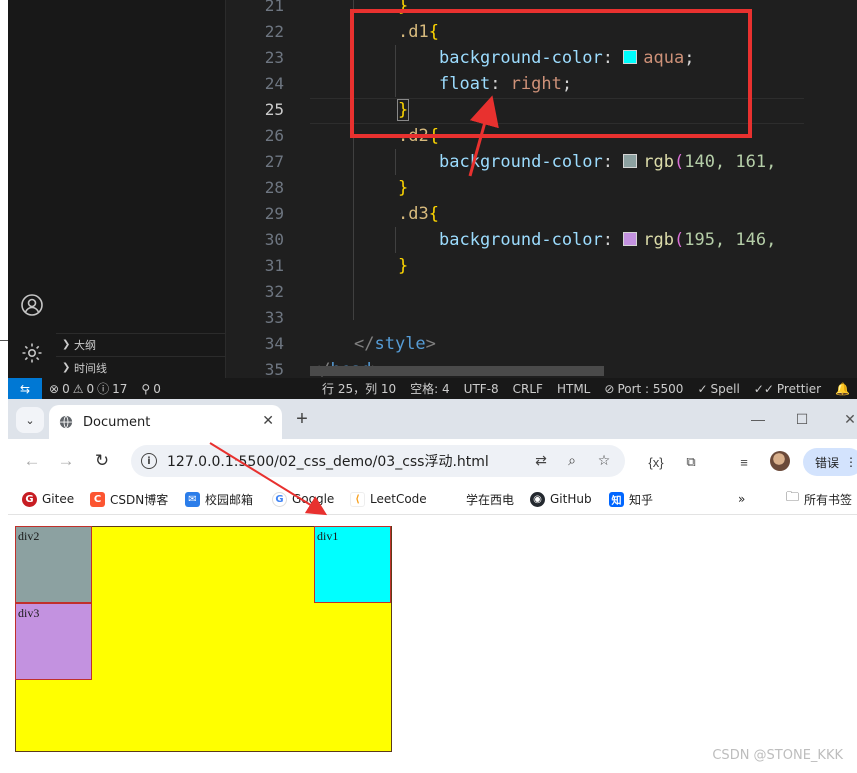 The image size is (857, 773). Describe the element at coordinates (141, 189) in the screenshot. I see `explorer-sidebar: ❯ 大纲 ❯ 时间线` at that location.